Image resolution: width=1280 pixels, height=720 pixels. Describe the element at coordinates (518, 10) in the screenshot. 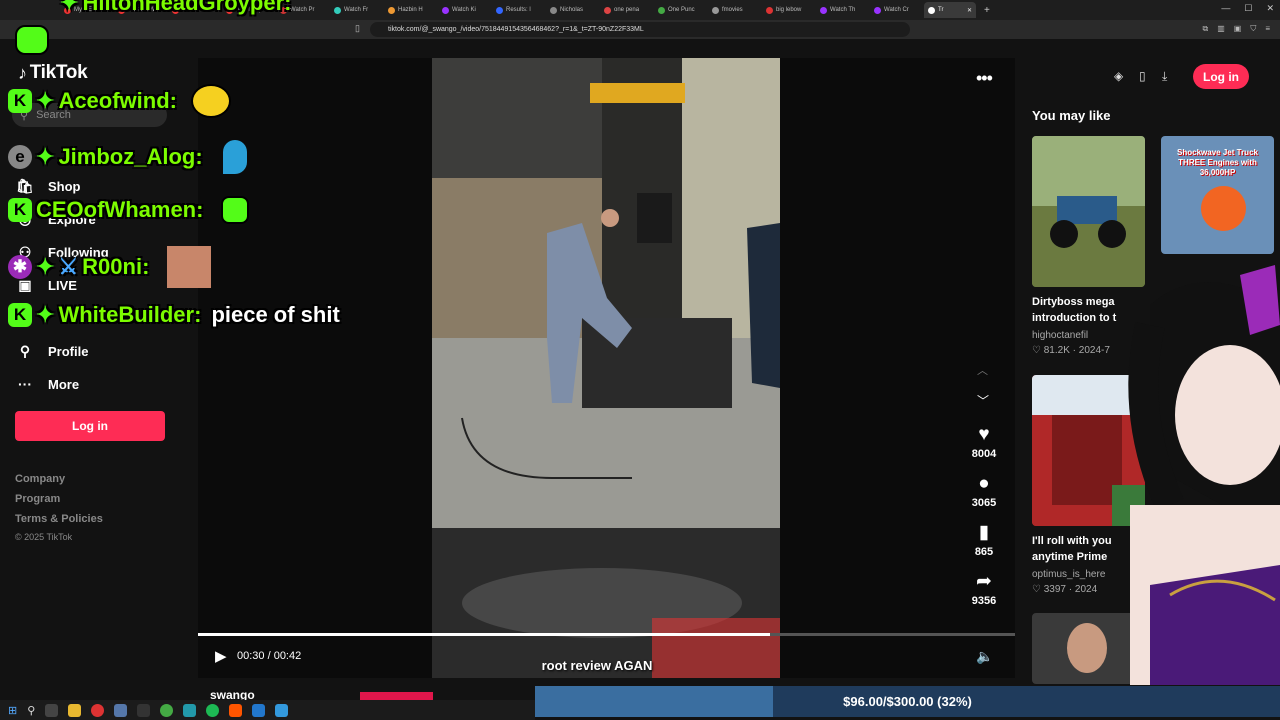

I see `browser-tab: Results: l` at that location.